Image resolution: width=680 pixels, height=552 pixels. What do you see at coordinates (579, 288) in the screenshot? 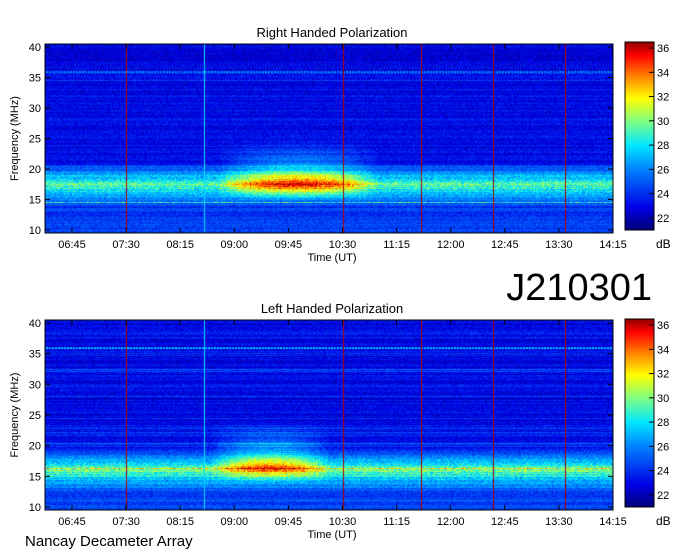
I see `observation-id: J210301` at bounding box center [579, 288].